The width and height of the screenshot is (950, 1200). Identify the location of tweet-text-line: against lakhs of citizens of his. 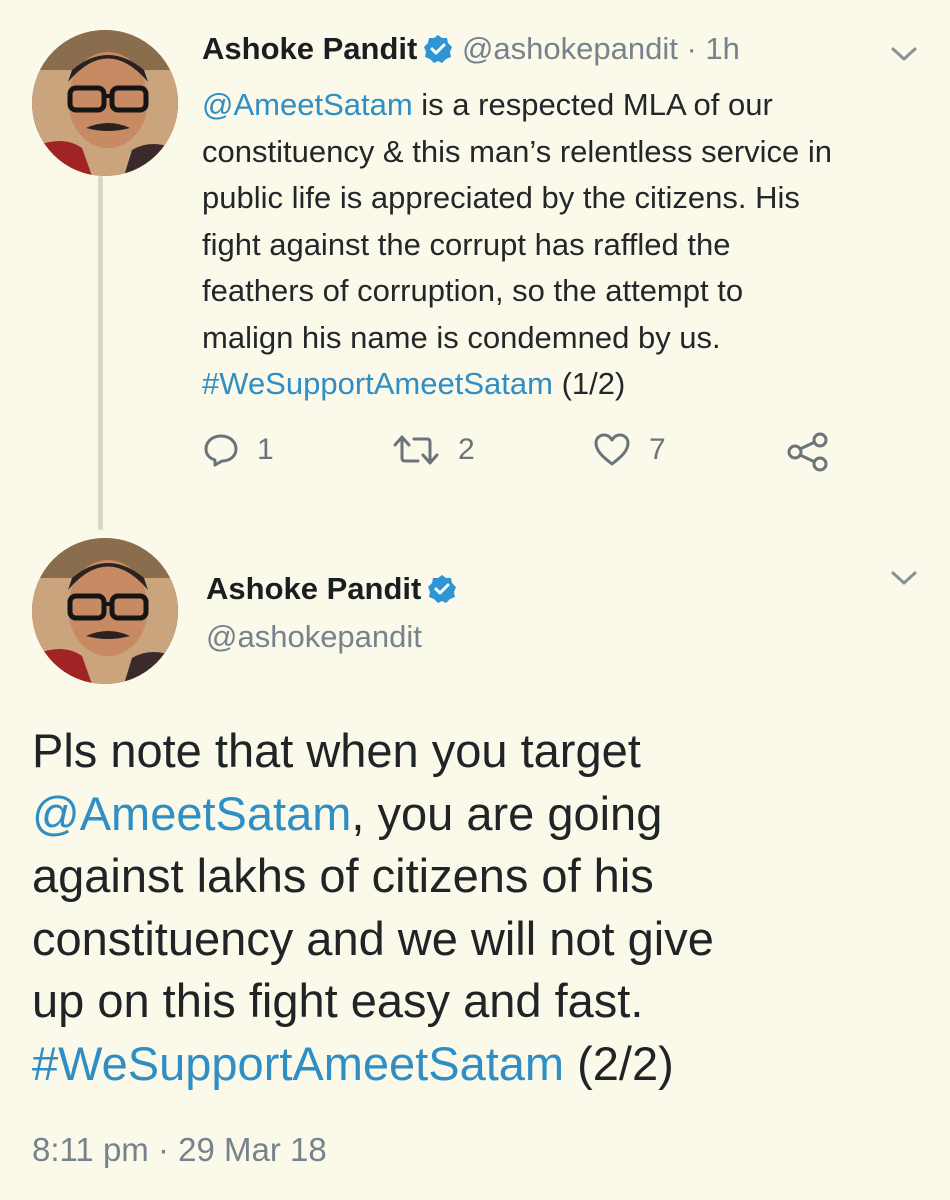
(343, 875).